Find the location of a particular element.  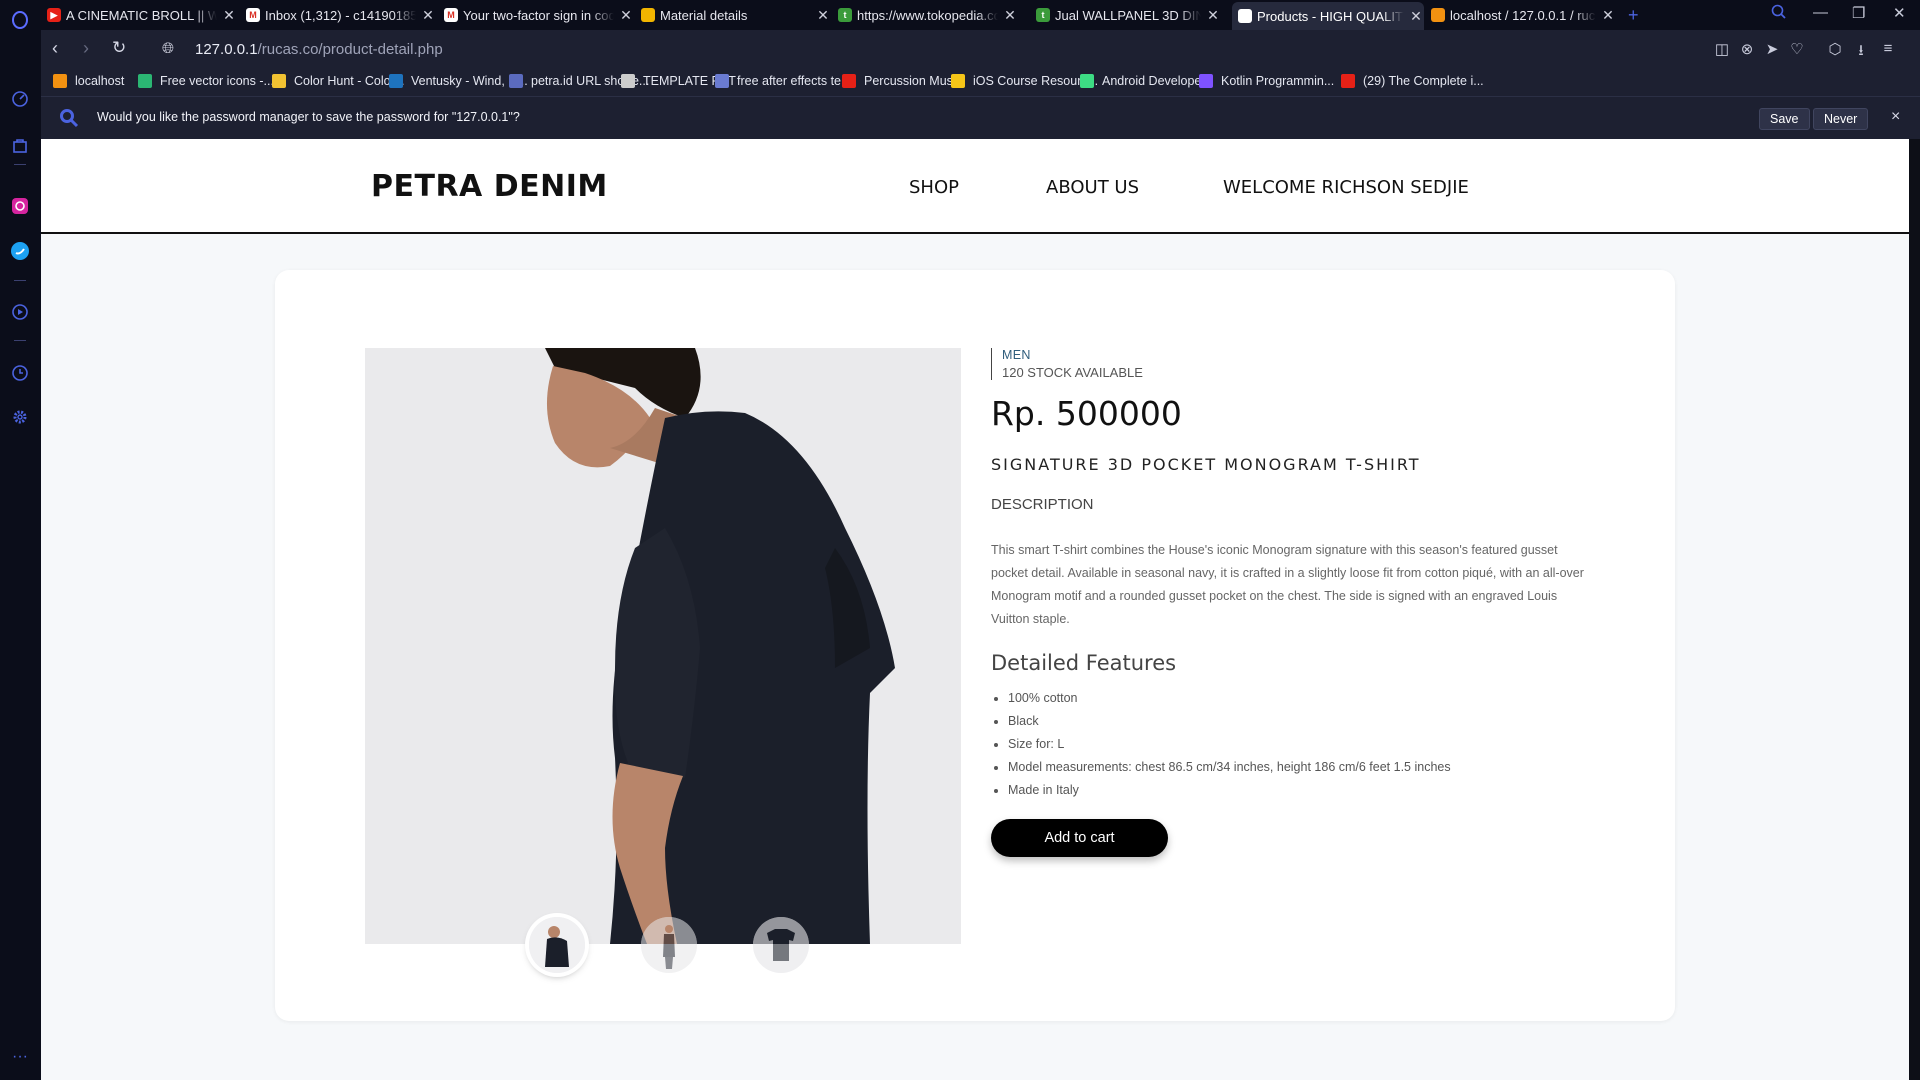

tokopedia-icon: t is located at coordinates (845, 15).